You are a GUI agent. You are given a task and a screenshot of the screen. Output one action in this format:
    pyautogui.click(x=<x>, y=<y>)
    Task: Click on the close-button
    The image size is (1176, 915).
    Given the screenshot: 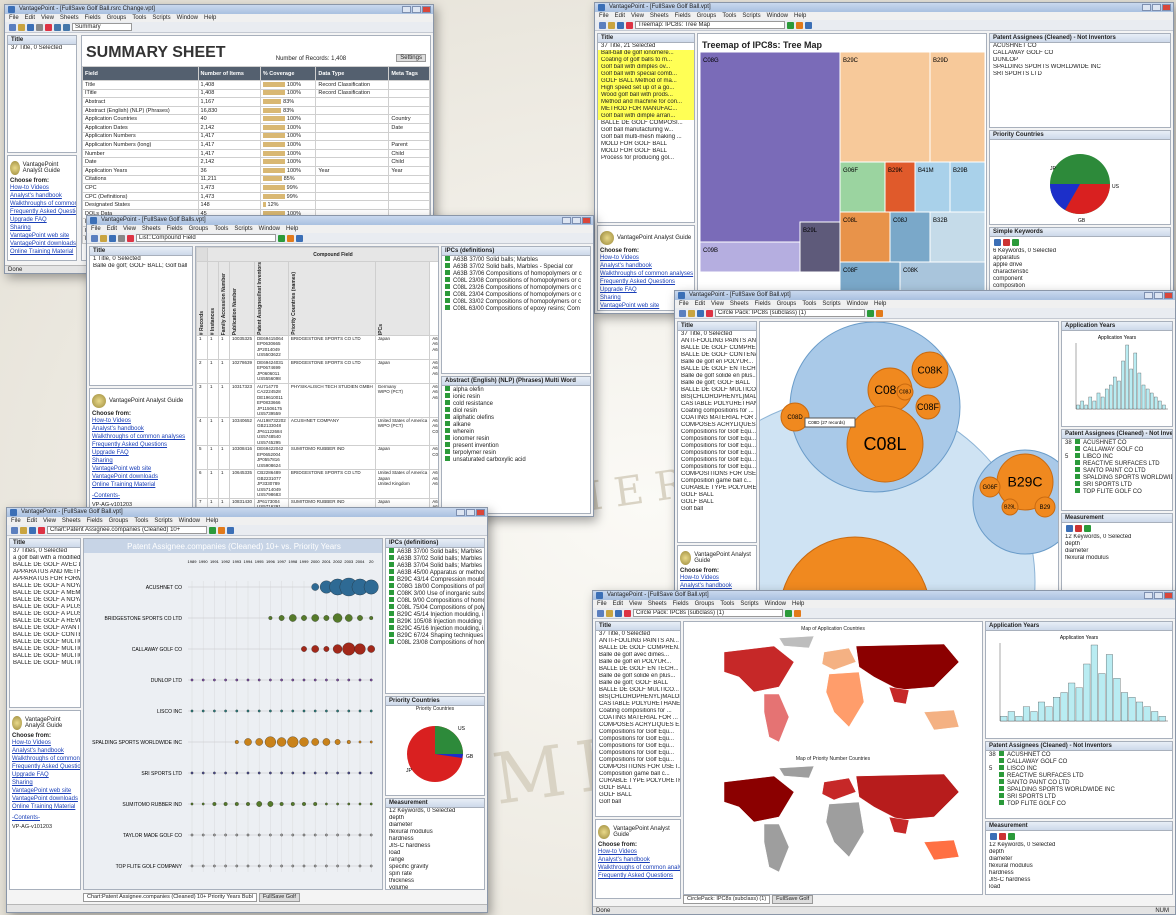 What is the action you would take?
    pyautogui.click(x=1168, y=295)
    